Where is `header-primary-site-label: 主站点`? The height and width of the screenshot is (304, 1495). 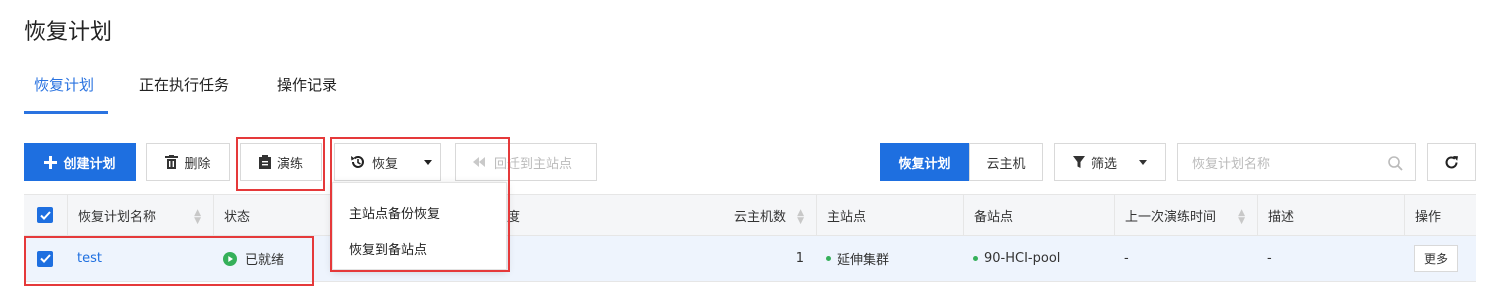 header-primary-site-label: 主站点 is located at coordinates (847, 217).